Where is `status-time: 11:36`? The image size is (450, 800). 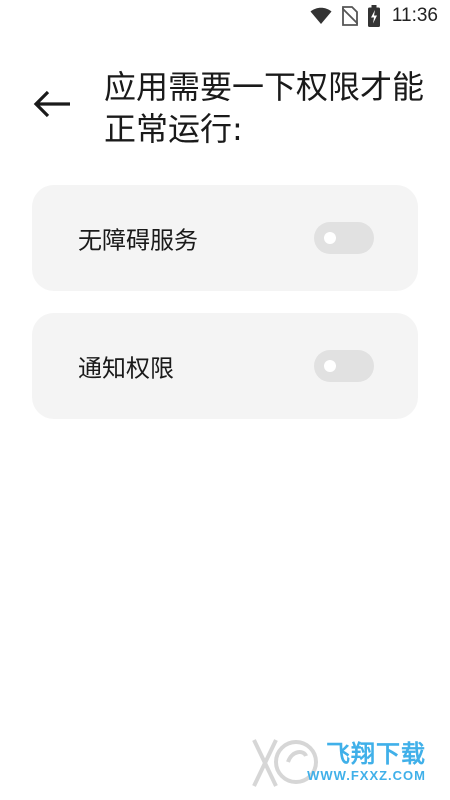 status-time: 11:36 is located at coordinates (414, 15).